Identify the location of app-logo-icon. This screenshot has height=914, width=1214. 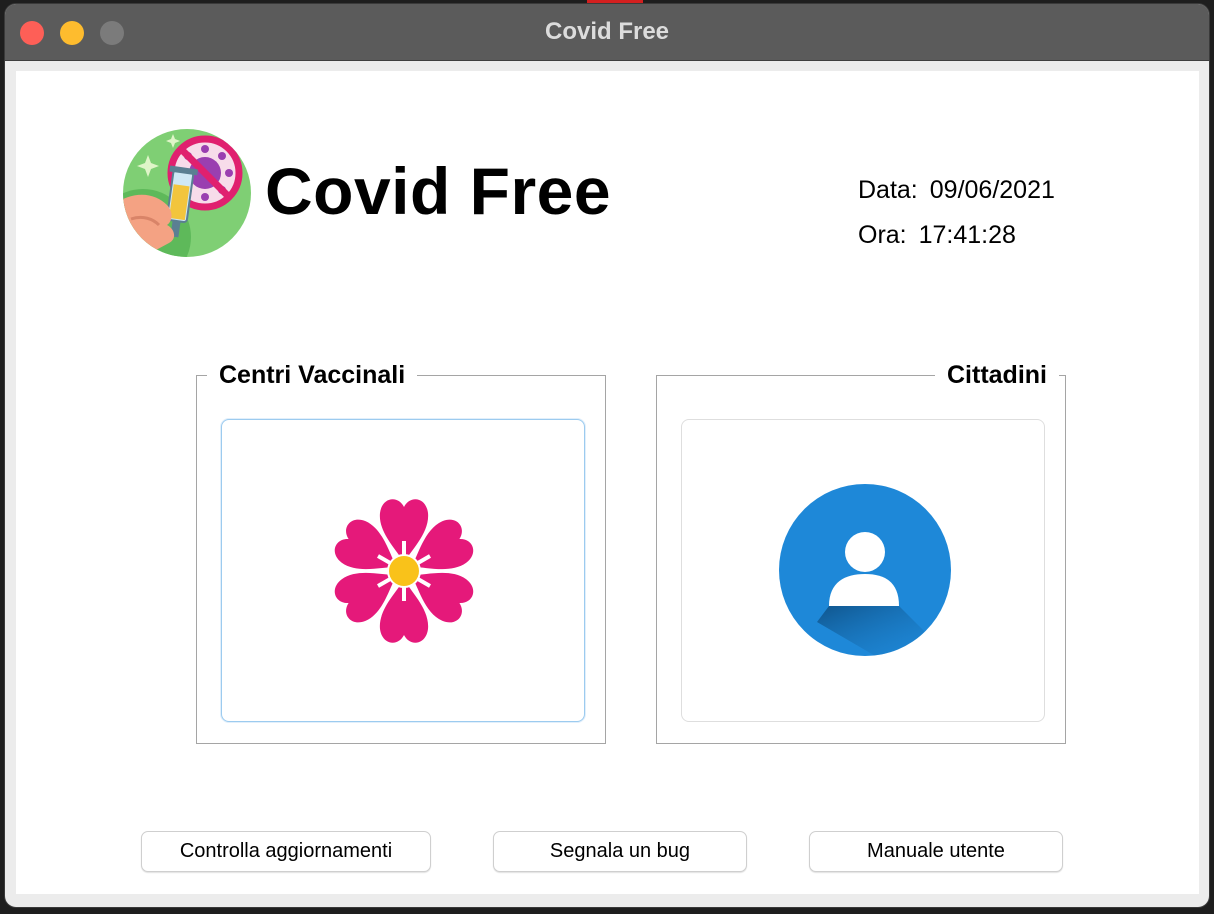
(187, 193).